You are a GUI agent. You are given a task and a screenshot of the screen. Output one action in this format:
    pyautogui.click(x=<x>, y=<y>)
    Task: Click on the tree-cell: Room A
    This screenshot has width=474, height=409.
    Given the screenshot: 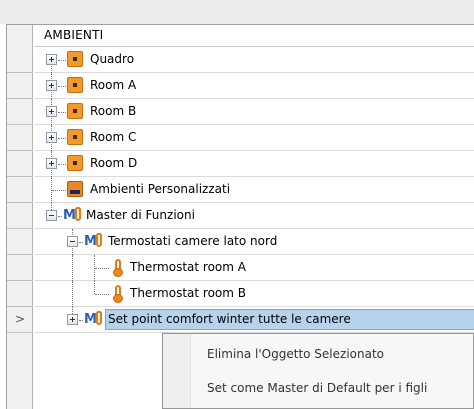 What is the action you would take?
    pyautogui.click(x=254, y=86)
    